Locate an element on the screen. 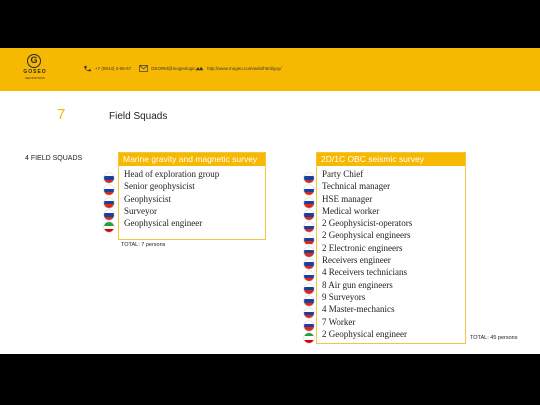 The image size is (540, 405). logo-subtitle: GEOPHYSICS is located at coordinates (35, 78).